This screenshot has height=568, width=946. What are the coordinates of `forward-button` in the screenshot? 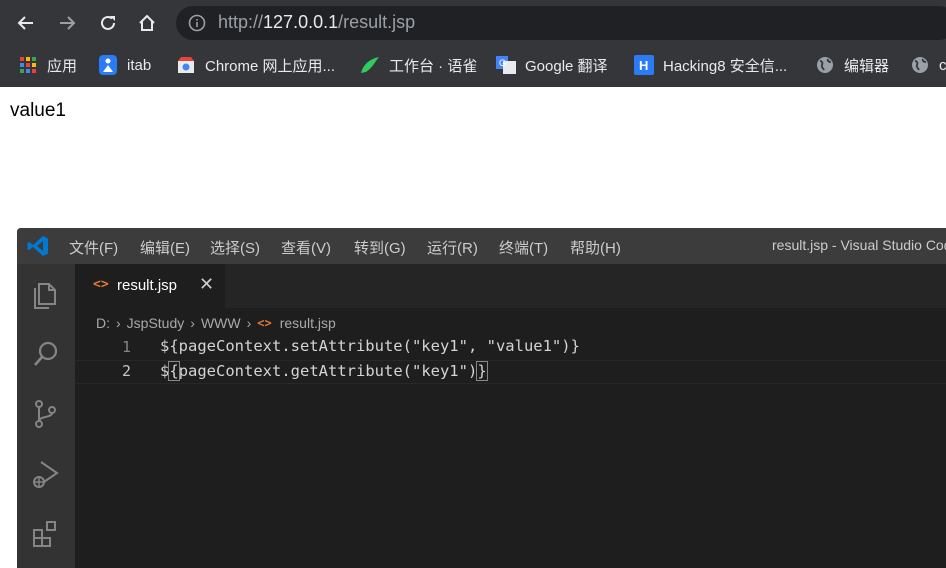 It's located at (67, 23).